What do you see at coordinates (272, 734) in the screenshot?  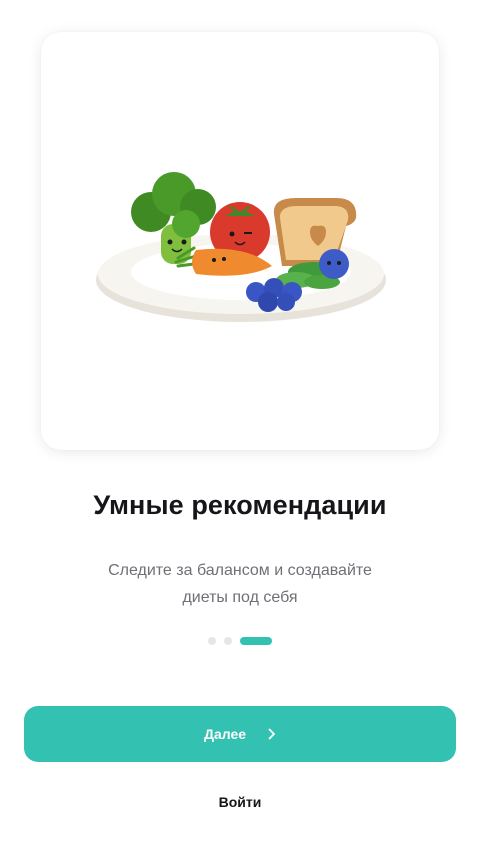 I see `chevron-right-icon` at bounding box center [272, 734].